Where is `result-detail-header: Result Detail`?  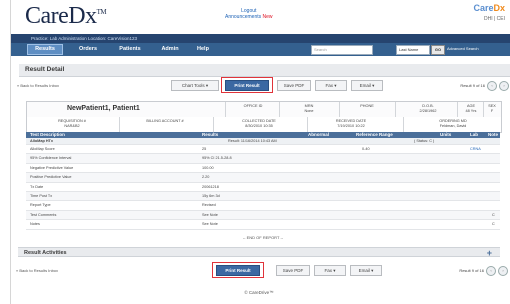
result-detail-header: Result Detail is located at coordinates (264, 70).